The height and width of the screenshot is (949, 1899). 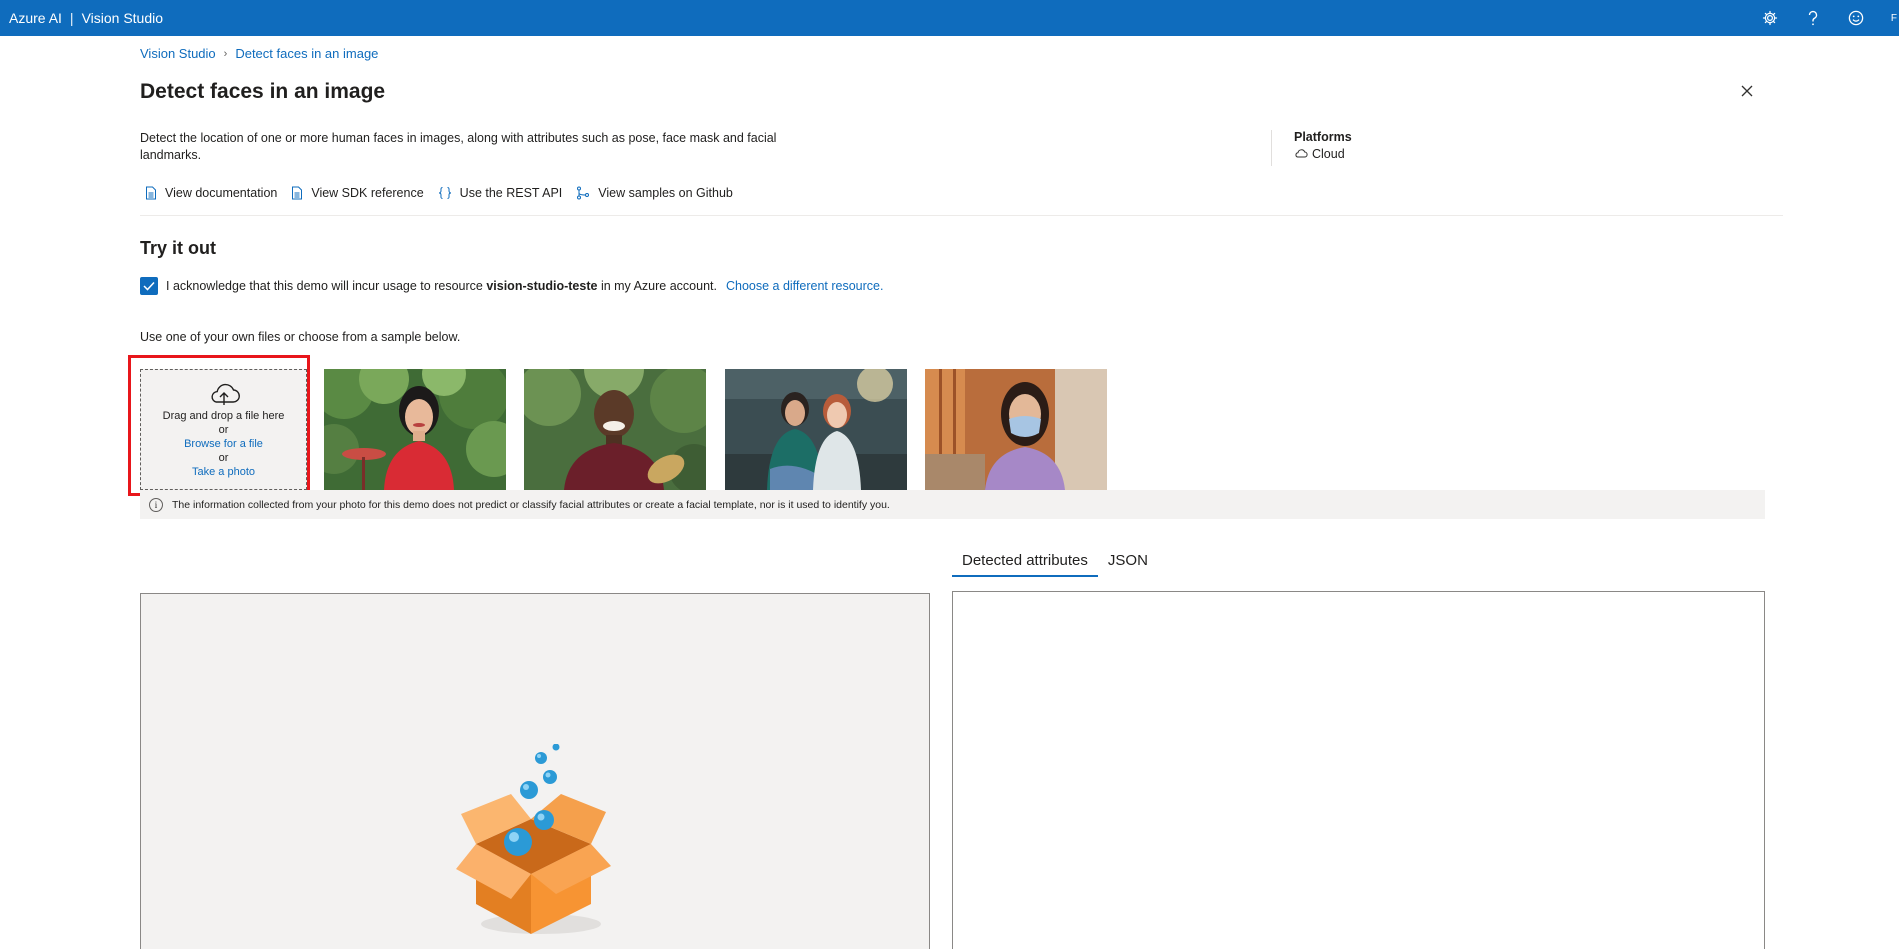 I want to click on page-title: Detect faces in an image, so click(x=263, y=91).